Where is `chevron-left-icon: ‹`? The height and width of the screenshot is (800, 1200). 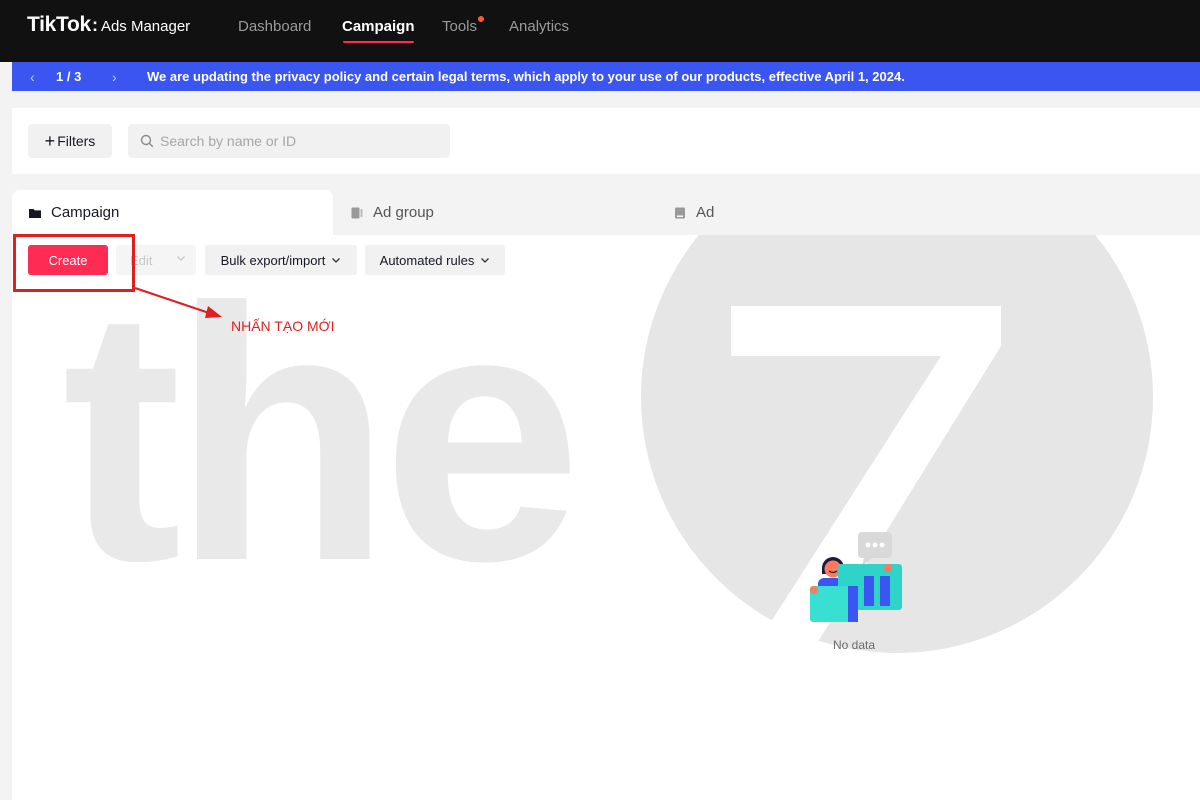
chevron-left-icon: ‹ is located at coordinates (32, 77).